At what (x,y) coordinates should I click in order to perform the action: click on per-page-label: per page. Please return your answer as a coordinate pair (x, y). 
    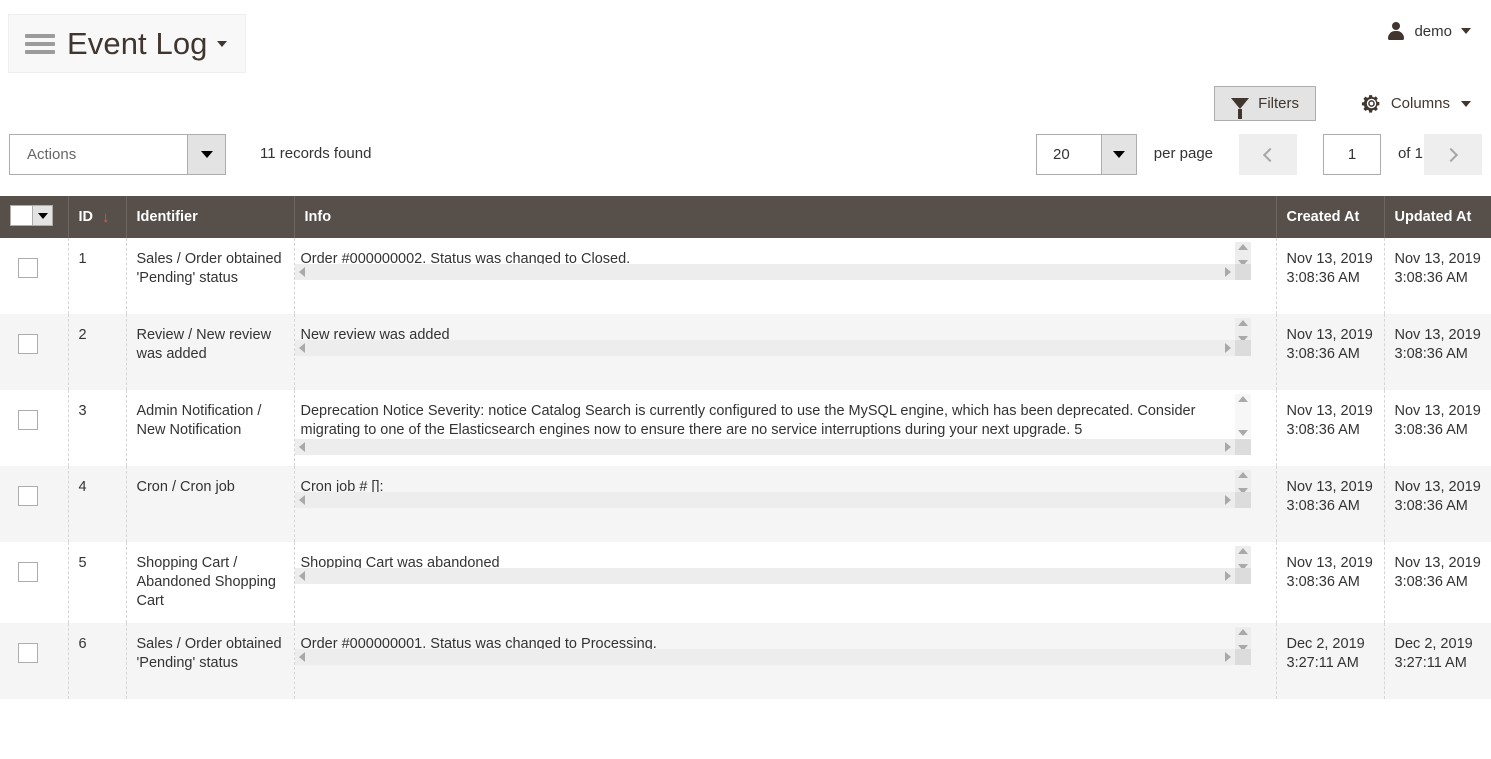
    Looking at the image, I should click on (1183, 153).